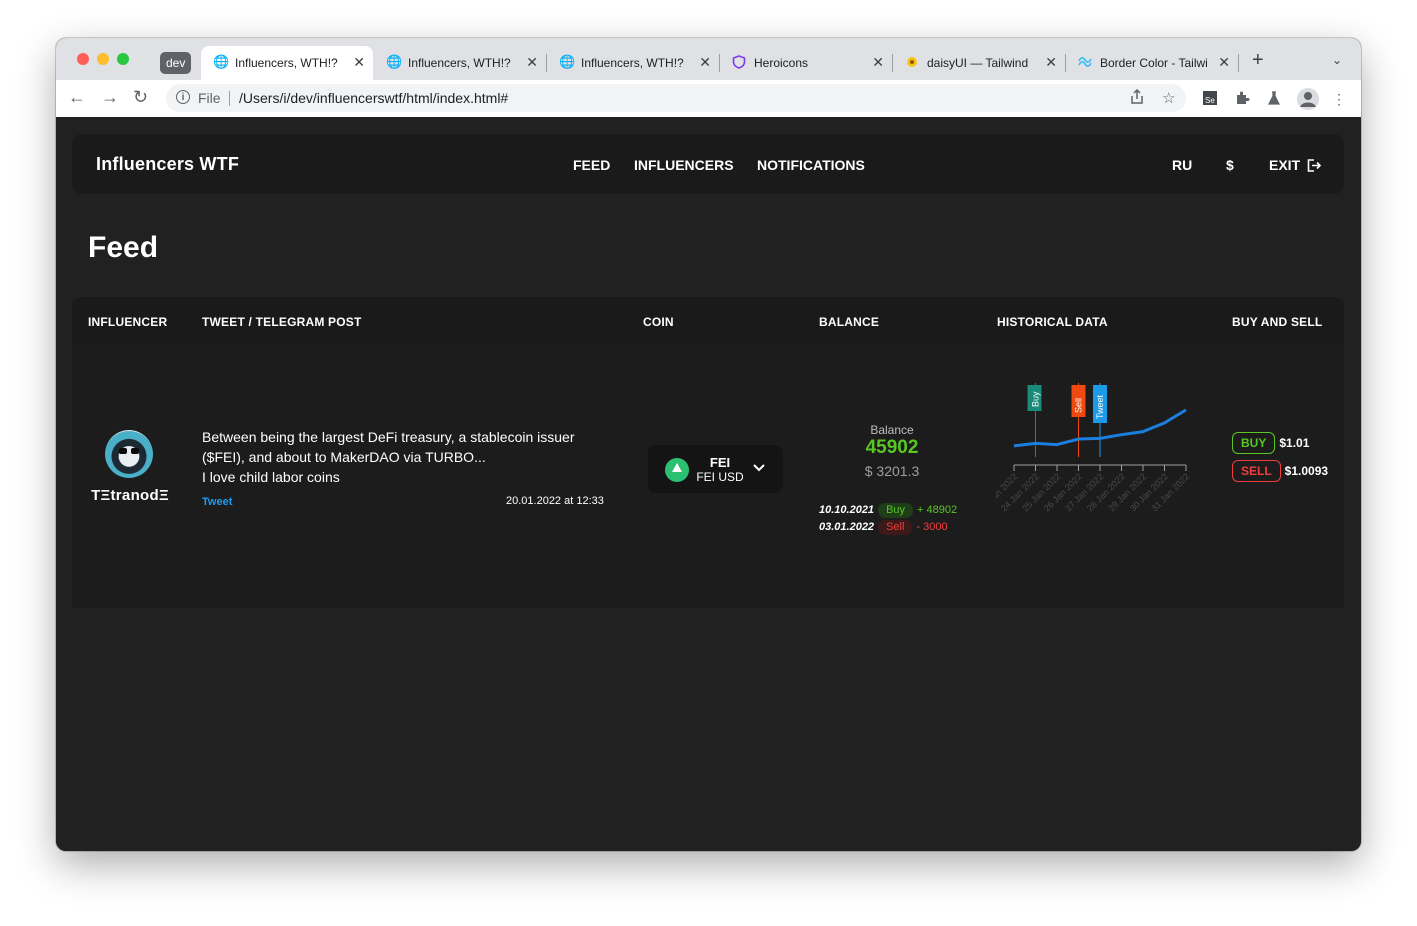 This screenshot has width=1417, height=926. I want to click on browser-tab: Border Color - Tailwind ✕, so click(1152, 63).